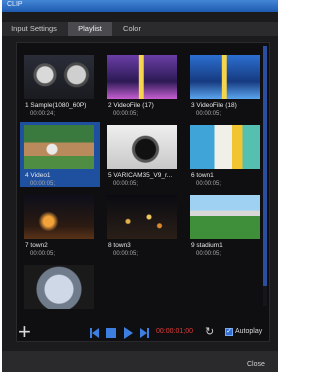 This screenshot has width=320, height=372. What do you see at coordinates (36, 245) in the screenshot?
I see `clip-label: 7 town2` at bounding box center [36, 245].